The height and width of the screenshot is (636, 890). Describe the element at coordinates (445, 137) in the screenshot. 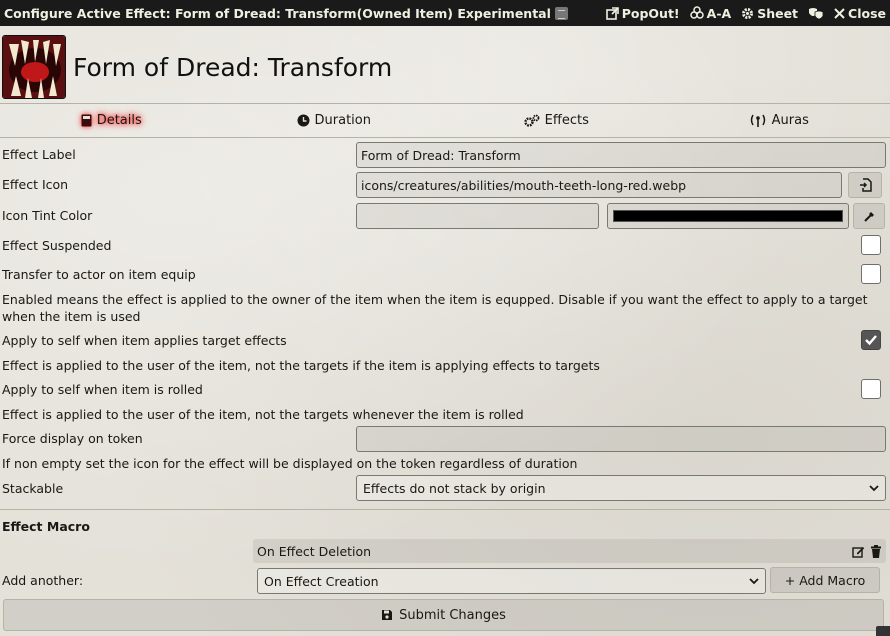

I see `tabs-divider` at that location.